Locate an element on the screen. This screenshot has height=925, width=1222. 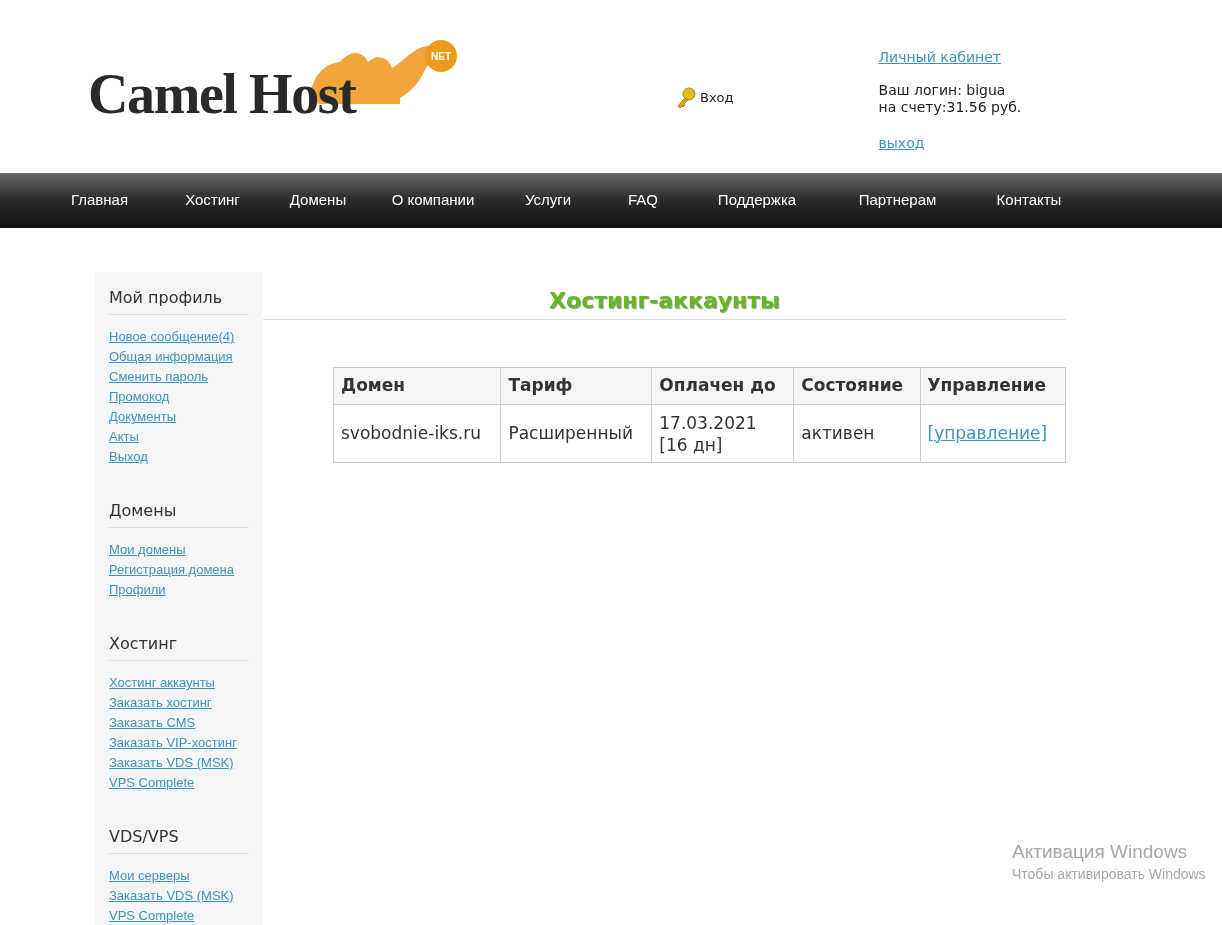
logo-text: Camel Host is located at coordinates (222, 94).